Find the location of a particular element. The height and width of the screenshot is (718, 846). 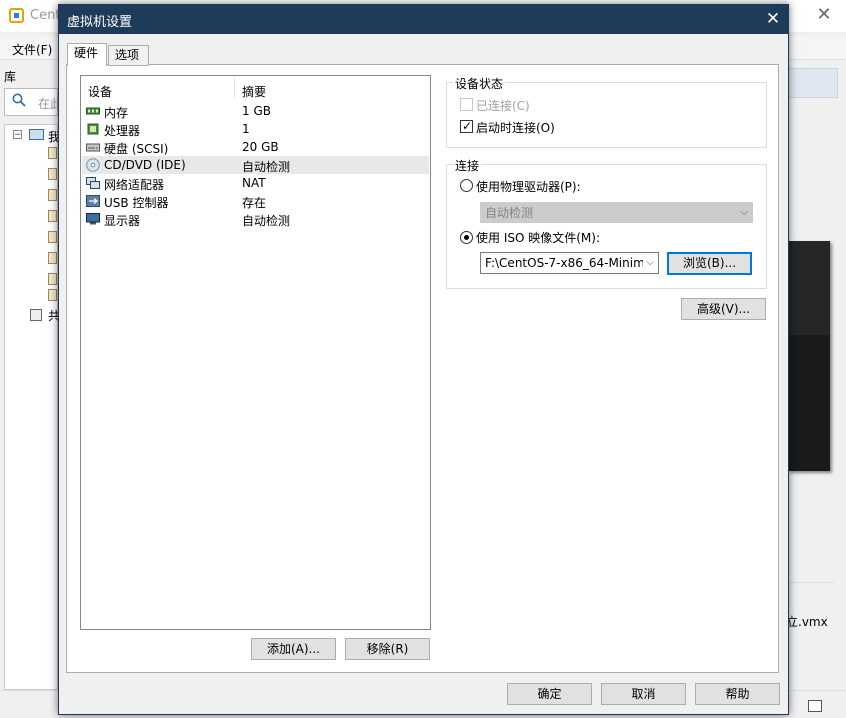

background-tab-strip is located at coordinates (813, 83).